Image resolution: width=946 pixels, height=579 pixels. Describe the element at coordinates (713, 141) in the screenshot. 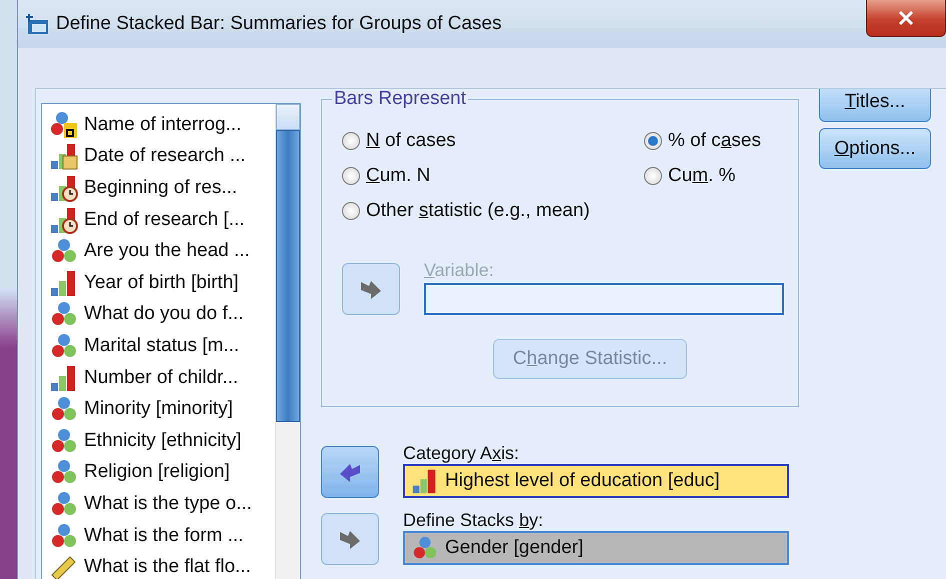

I see `radio-option: % of cases` at that location.